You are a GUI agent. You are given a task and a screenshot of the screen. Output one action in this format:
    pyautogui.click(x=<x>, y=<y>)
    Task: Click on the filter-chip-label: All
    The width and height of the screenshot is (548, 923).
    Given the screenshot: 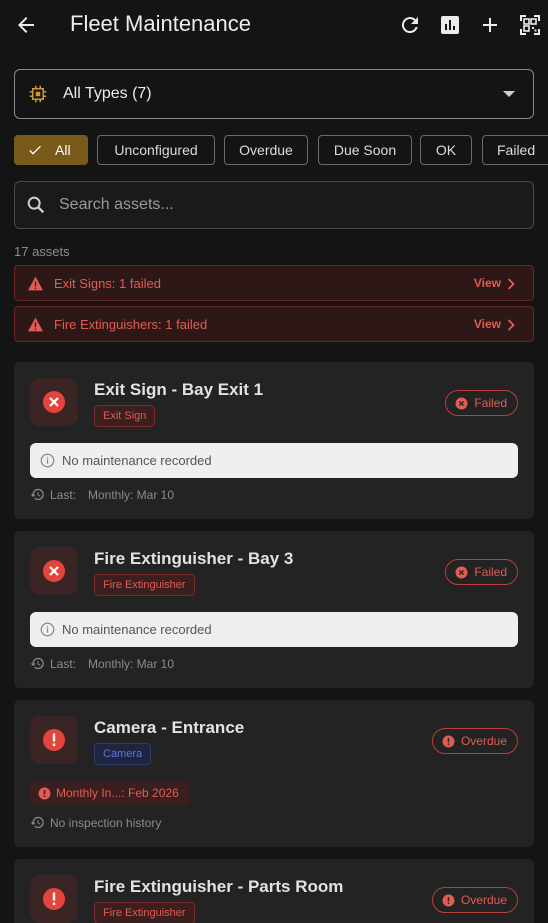 What is the action you would take?
    pyautogui.click(x=63, y=150)
    